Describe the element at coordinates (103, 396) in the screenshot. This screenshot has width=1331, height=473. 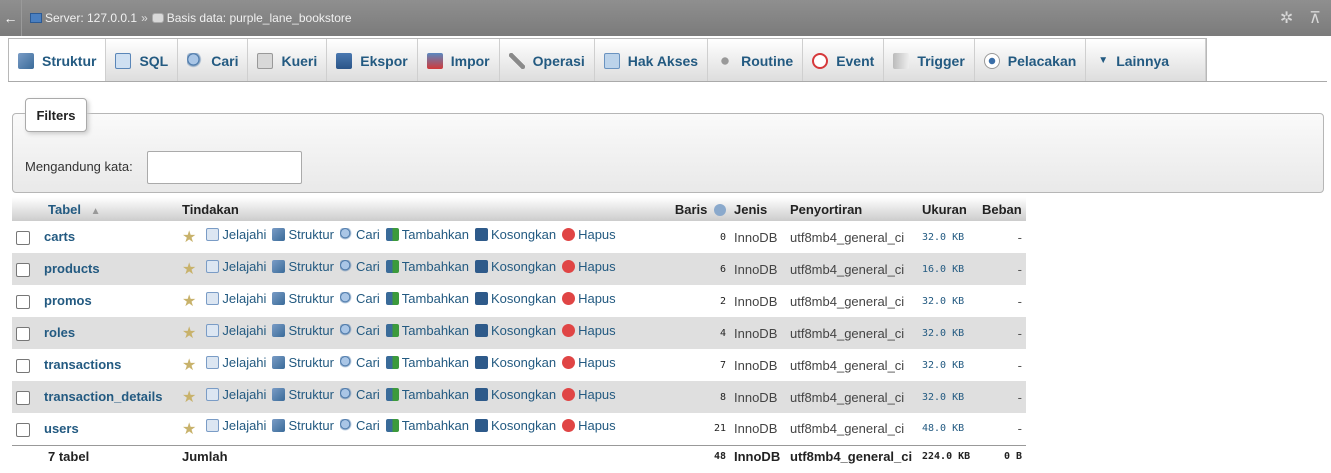
I see `table-name-link: transaction_details` at that location.